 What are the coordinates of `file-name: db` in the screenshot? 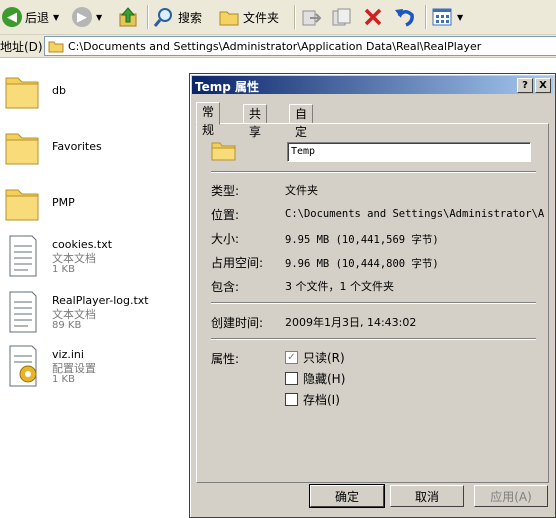 It's located at (59, 90).